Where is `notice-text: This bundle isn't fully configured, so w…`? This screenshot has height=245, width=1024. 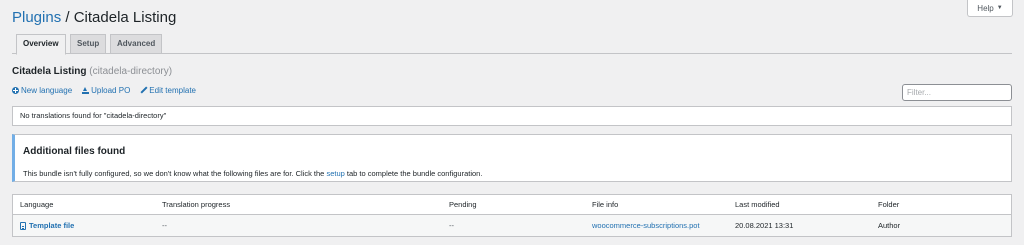
notice-text: This bundle isn't fully configured, so w… is located at coordinates (252, 173).